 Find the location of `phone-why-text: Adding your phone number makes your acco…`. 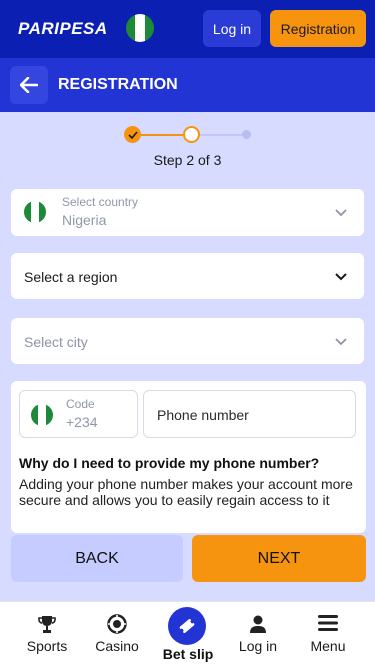

phone-why-text: Adding your phone number makes your acco… is located at coordinates (186, 492).